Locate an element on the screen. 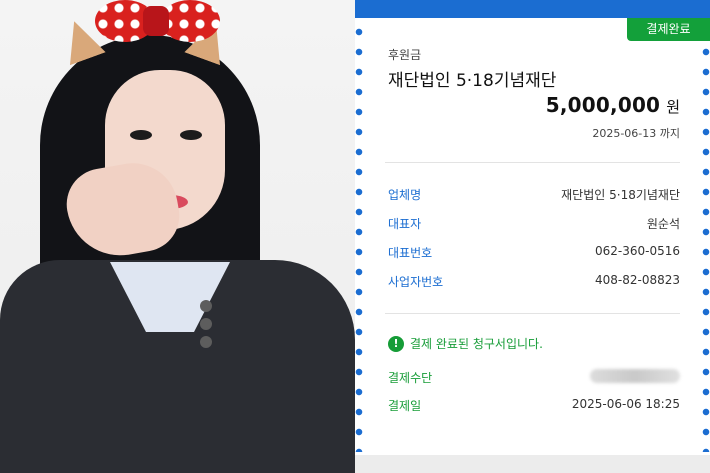 This screenshot has width=710, height=473. amount: 5,000,000 원 is located at coordinates (613, 105).